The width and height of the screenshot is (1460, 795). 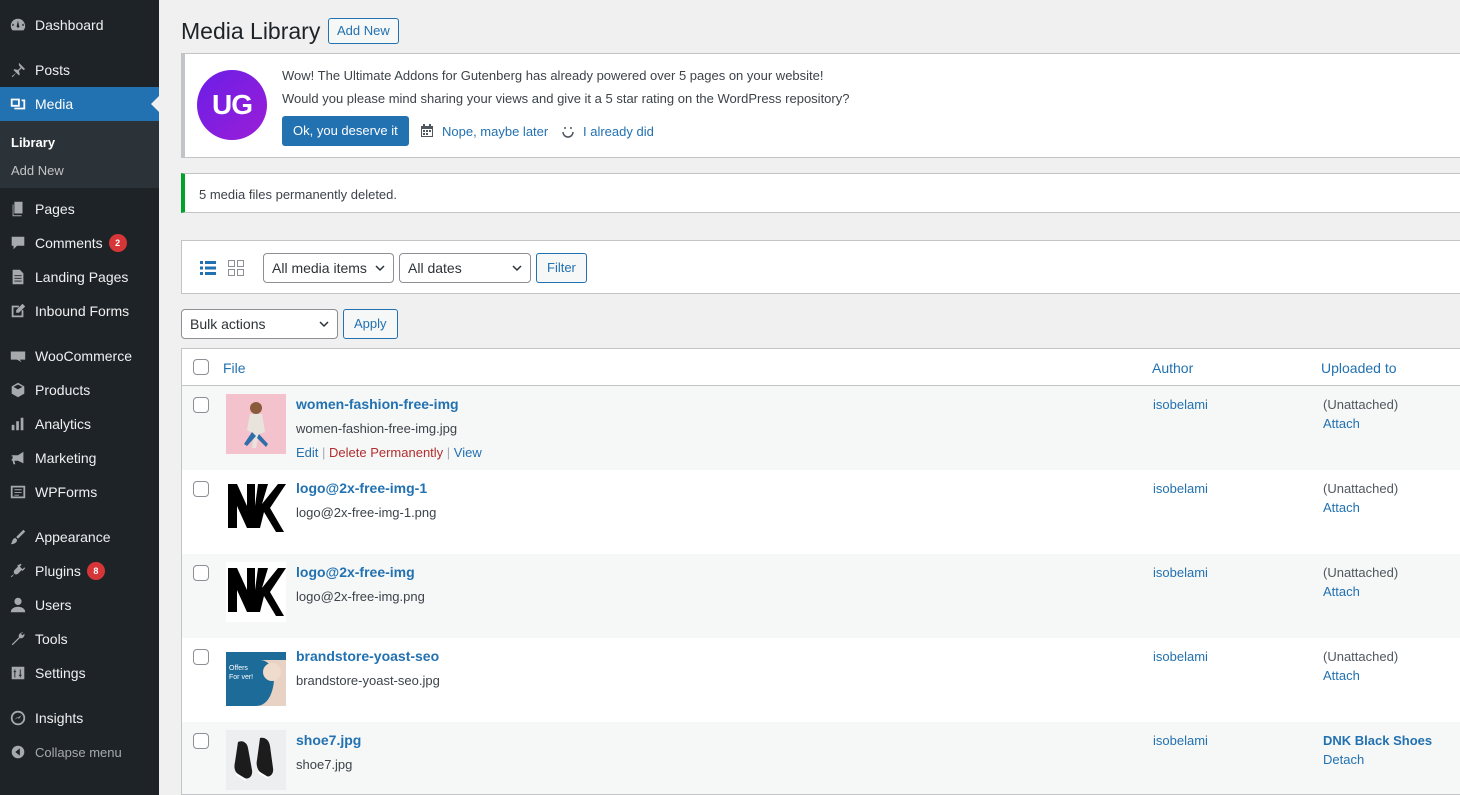 I want to click on menu-label: Marketing, so click(x=66, y=458).